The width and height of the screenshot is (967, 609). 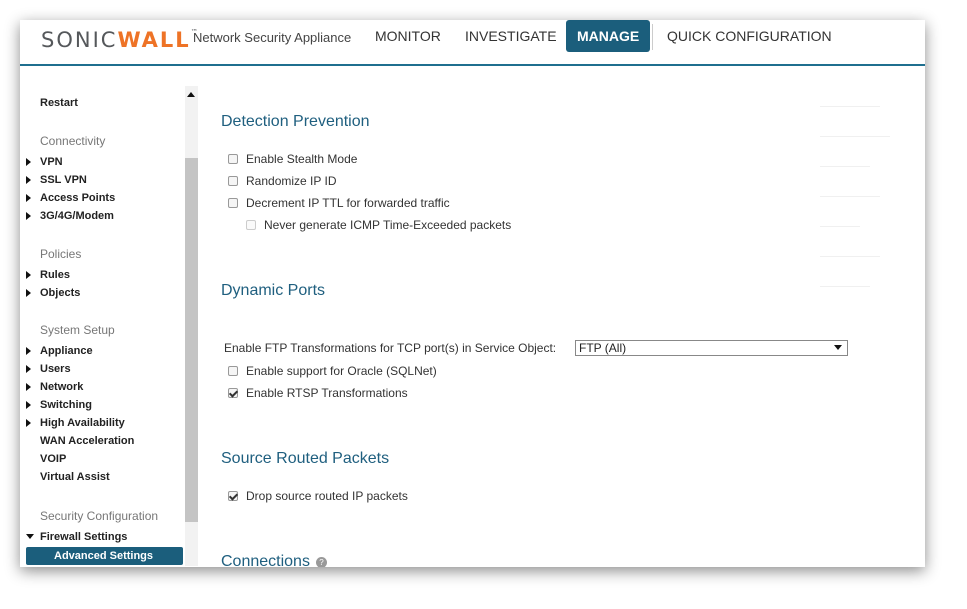 I want to click on sidebar-heading-connectivity: Connectivity, so click(x=73, y=141).